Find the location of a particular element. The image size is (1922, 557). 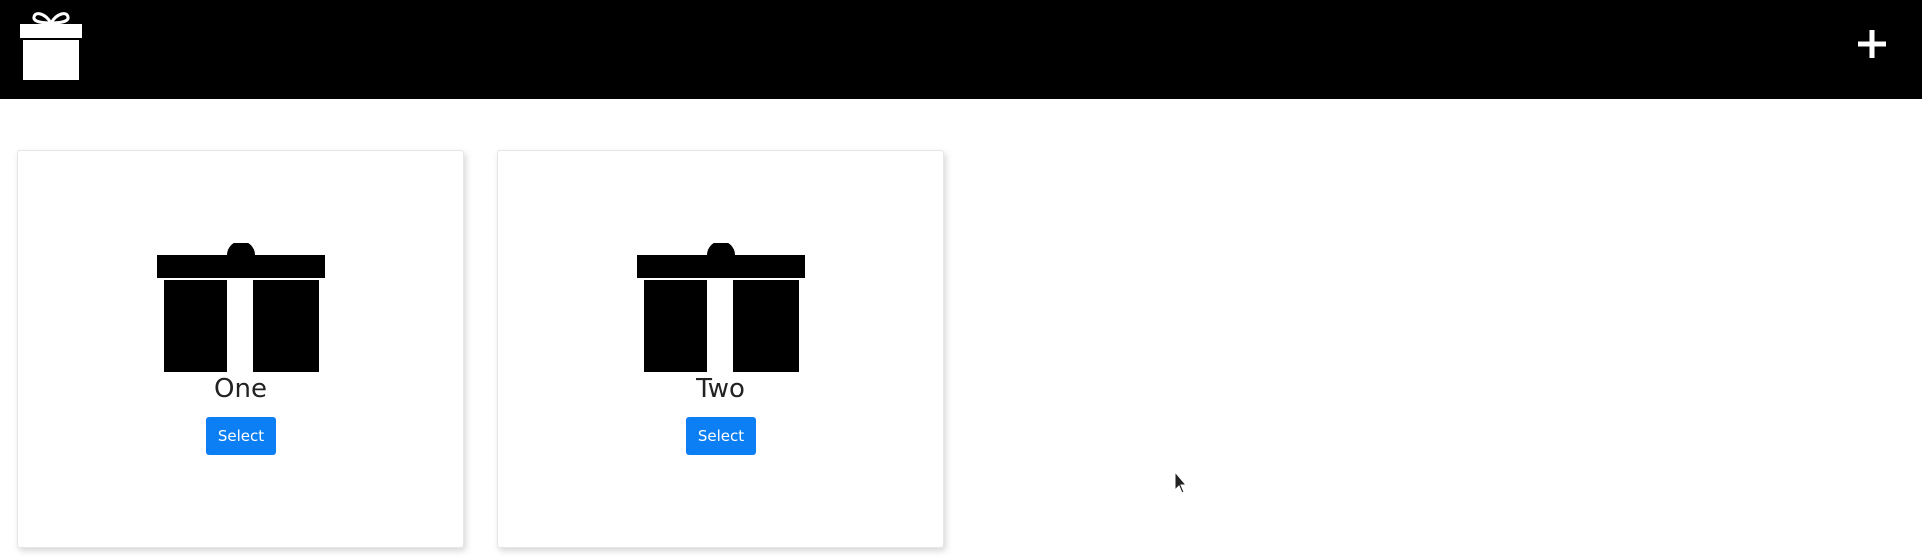

card-title: Two is located at coordinates (720, 389).